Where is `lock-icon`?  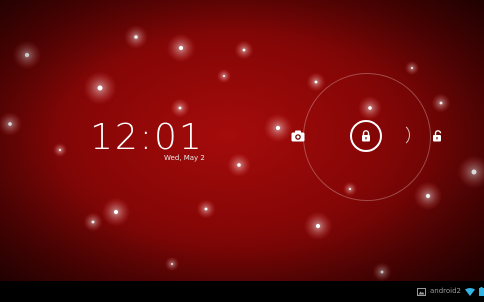
lock-icon is located at coordinates (366, 136).